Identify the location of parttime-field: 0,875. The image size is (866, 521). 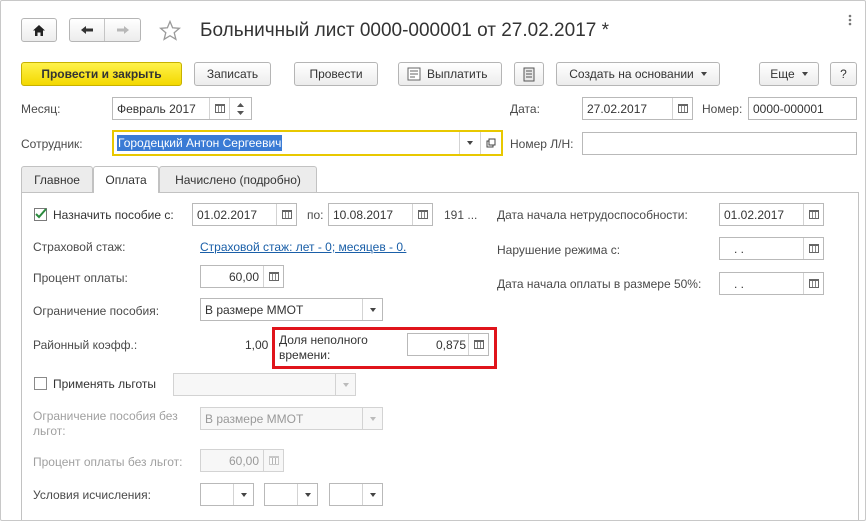
(448, 344).